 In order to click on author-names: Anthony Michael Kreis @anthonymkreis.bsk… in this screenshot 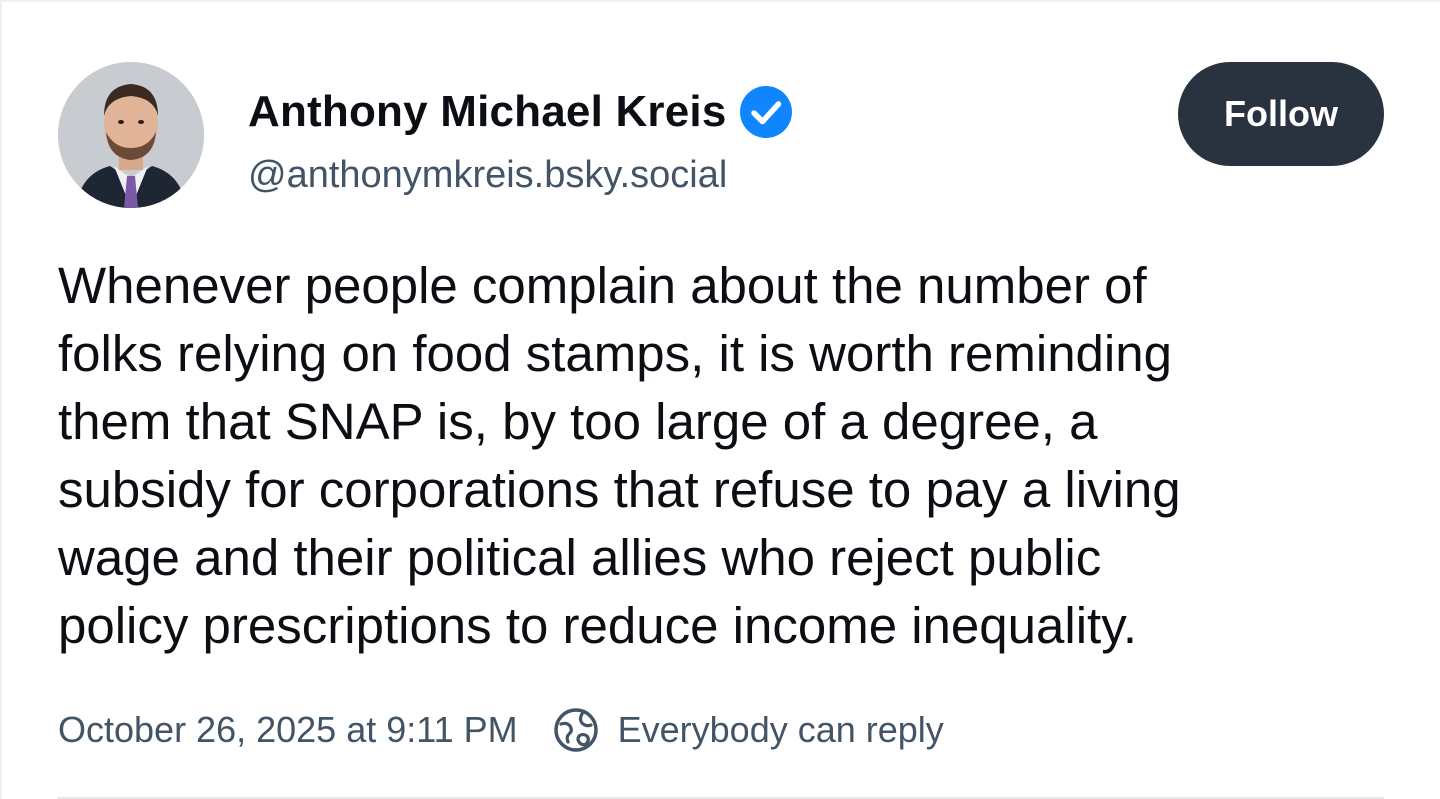, I will do `click(520, 139)`.